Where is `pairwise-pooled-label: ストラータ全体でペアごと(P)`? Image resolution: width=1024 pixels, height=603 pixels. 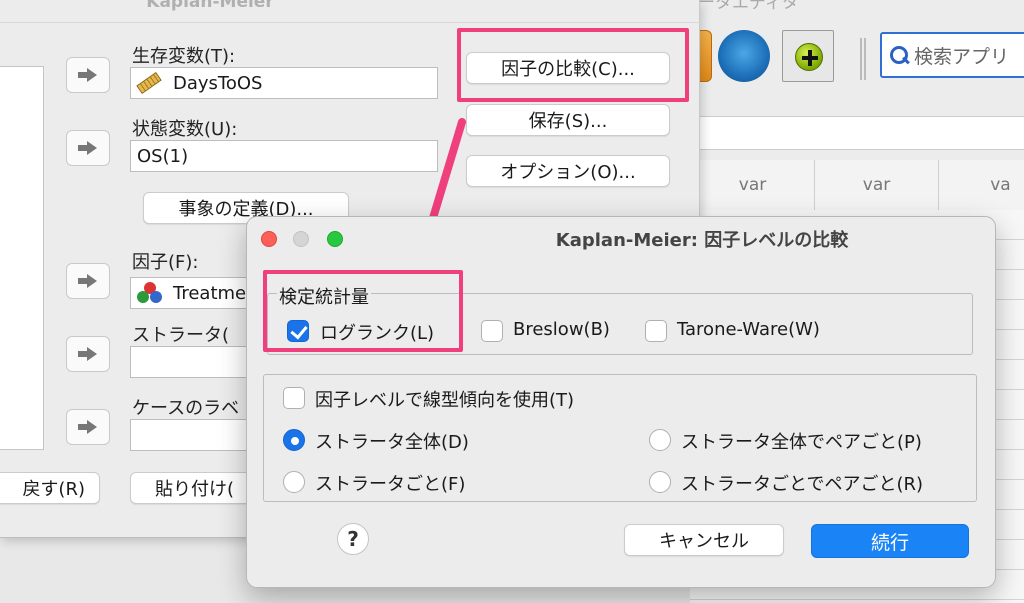
pairwise-pooled-label: ストラータ全体でペアごと(P) is located at coordinates (801, 442).